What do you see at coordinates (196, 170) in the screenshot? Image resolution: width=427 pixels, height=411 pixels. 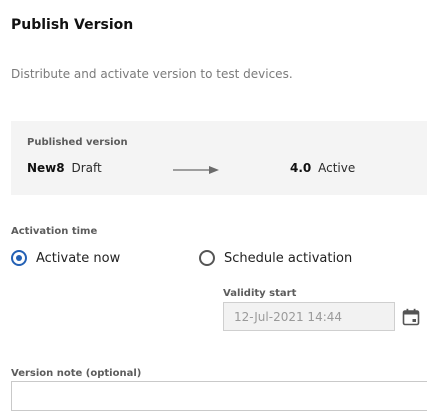 I see `arrow-right-icon` at bounding box center [196, 170].